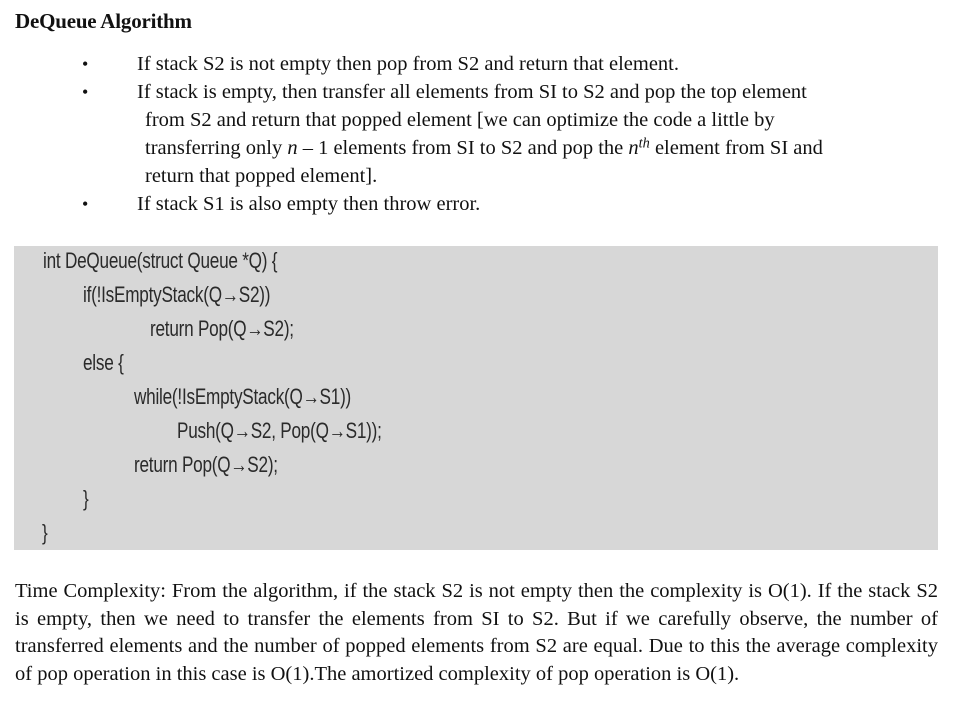 This screenshot has width=958, height=723. I want to click on section-heading: DeQueue Algorithm, so click(103, 21).